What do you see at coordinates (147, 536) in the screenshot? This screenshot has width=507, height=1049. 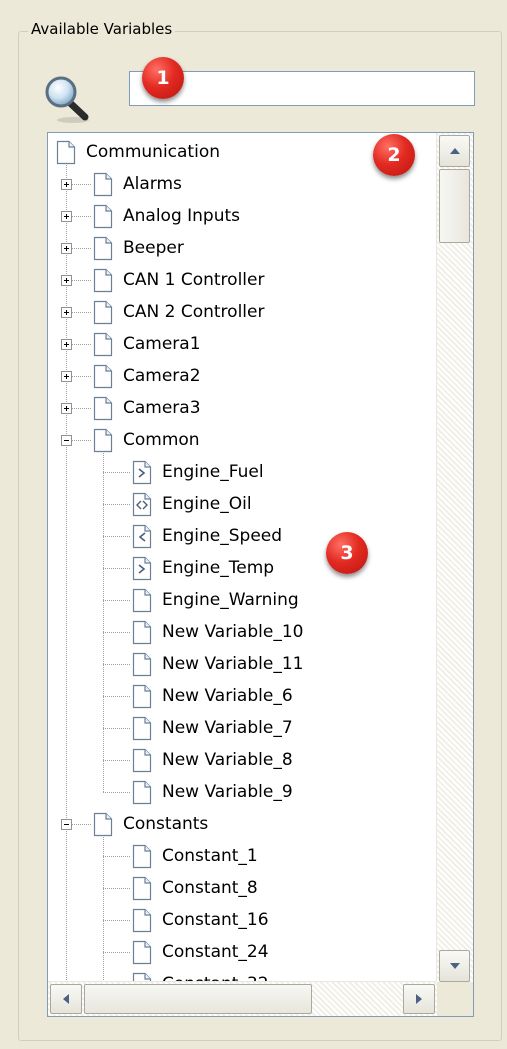 I see `input-variable-icon` at bounding box center [147, 536].